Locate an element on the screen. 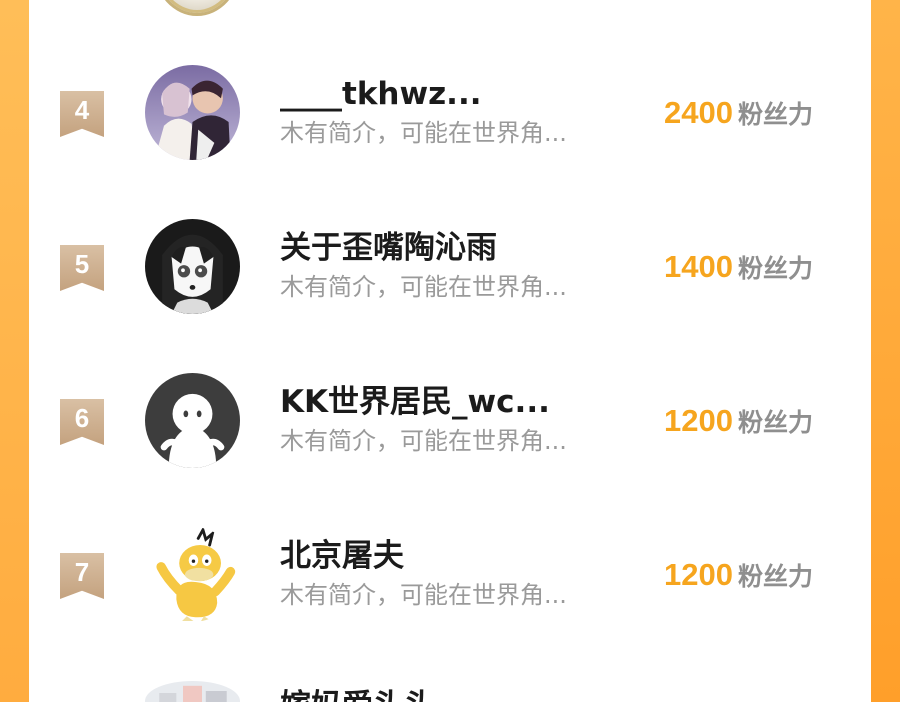 The height and width of the screenshot is (702, 900). anime-couple-avatar is located at coordinates (192, 112).